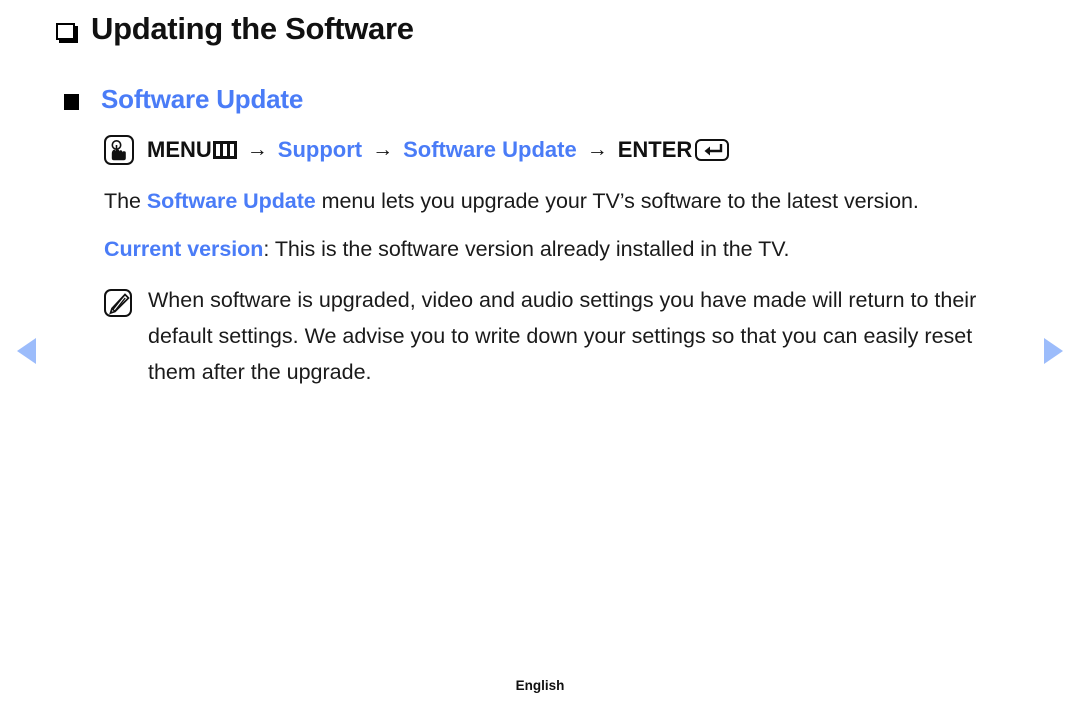  I want to click on enter-label: ENTER, so click(655, 149).